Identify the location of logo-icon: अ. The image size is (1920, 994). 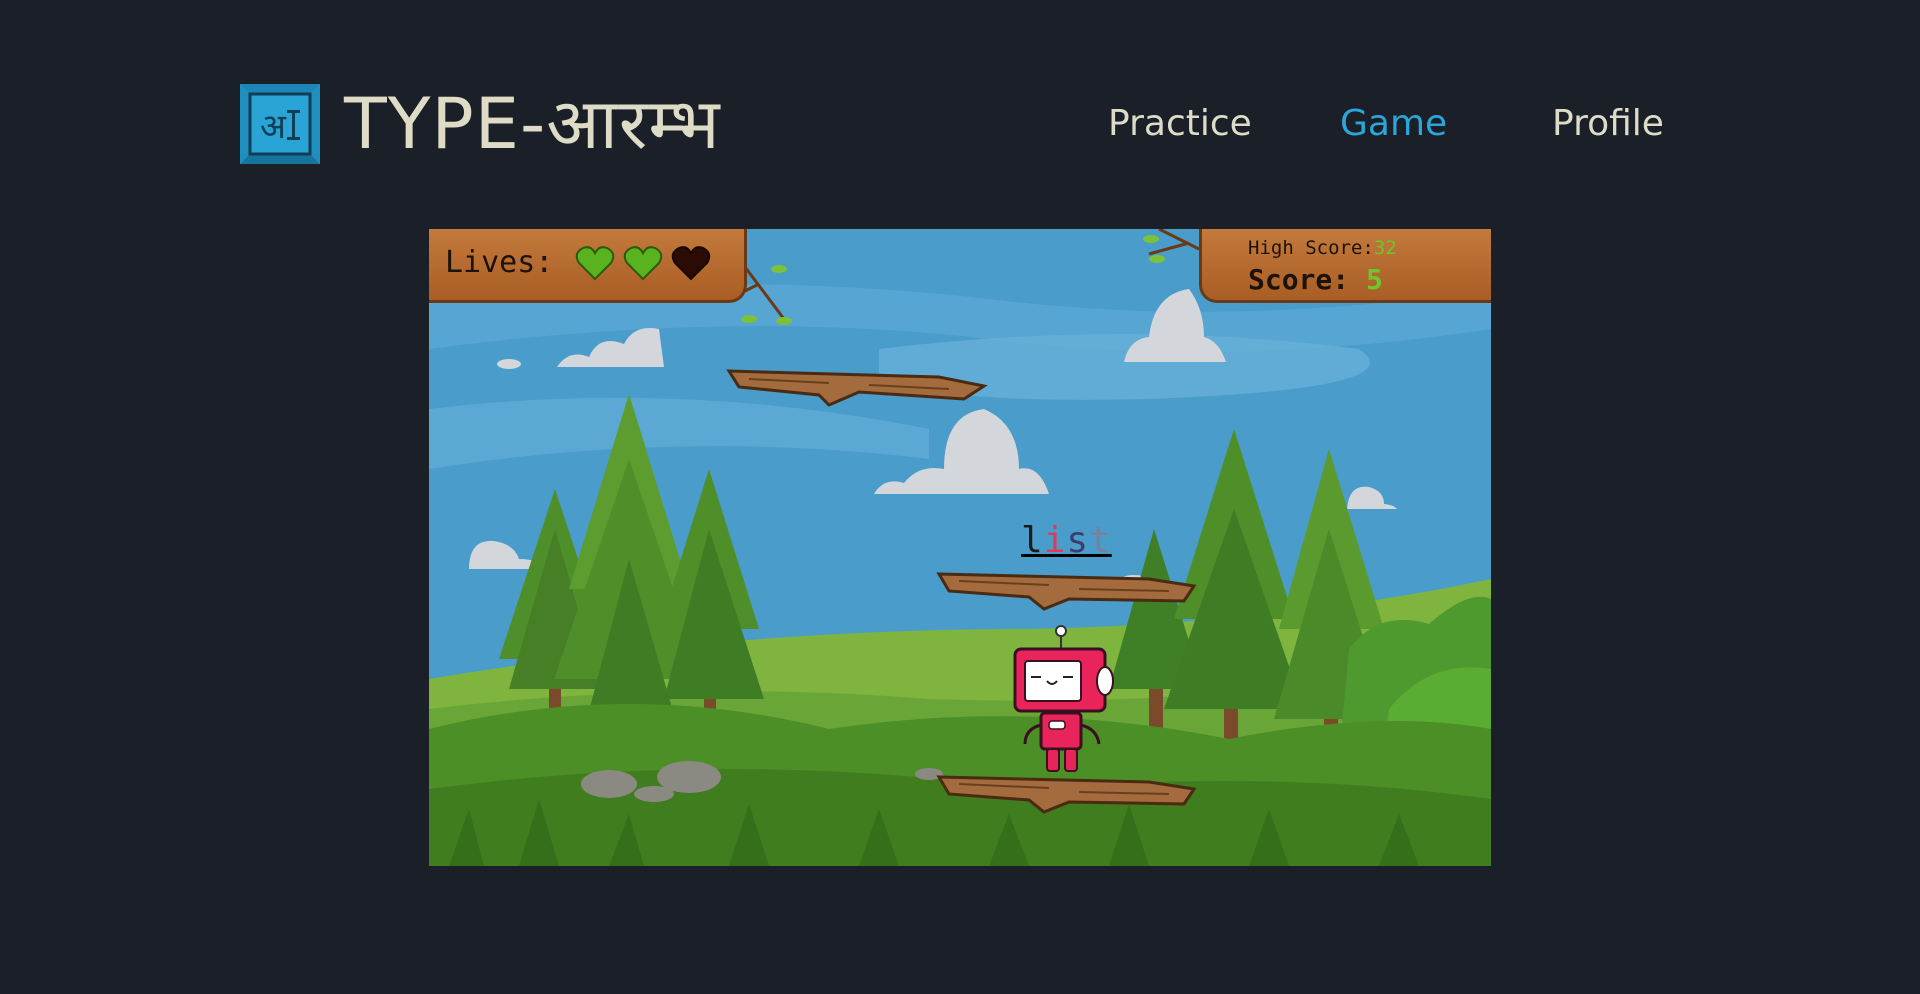
(280, 124).